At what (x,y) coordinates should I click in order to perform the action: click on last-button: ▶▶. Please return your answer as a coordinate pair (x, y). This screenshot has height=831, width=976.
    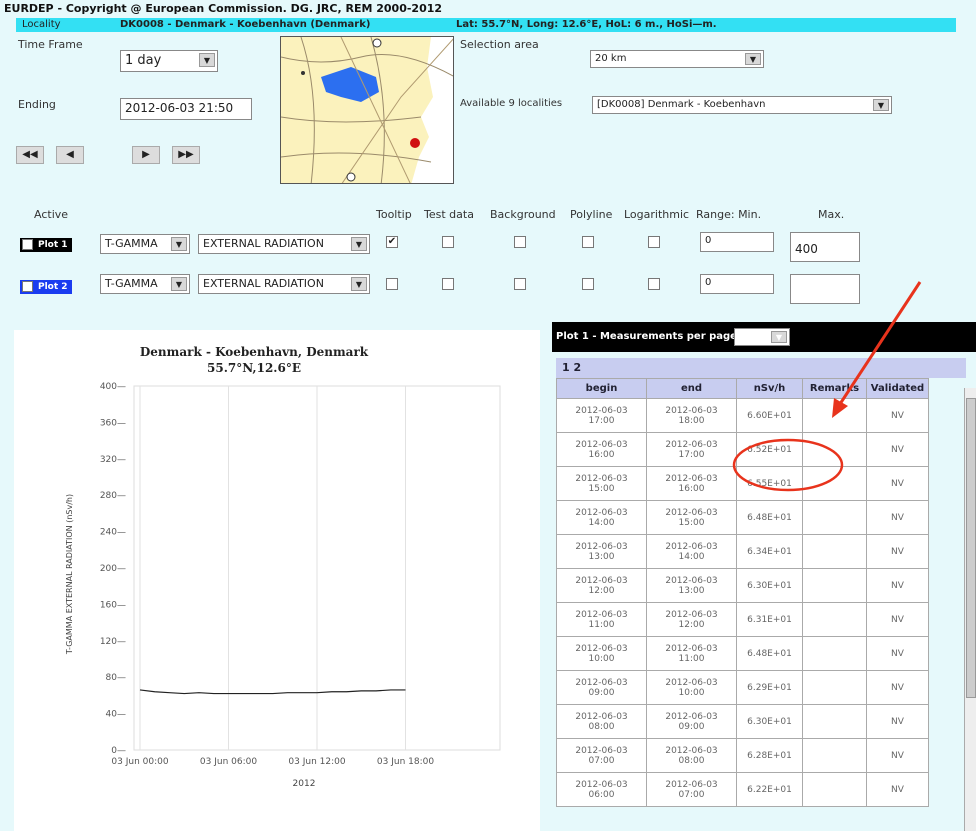
    Looking at the image, I should click on (186, 155).